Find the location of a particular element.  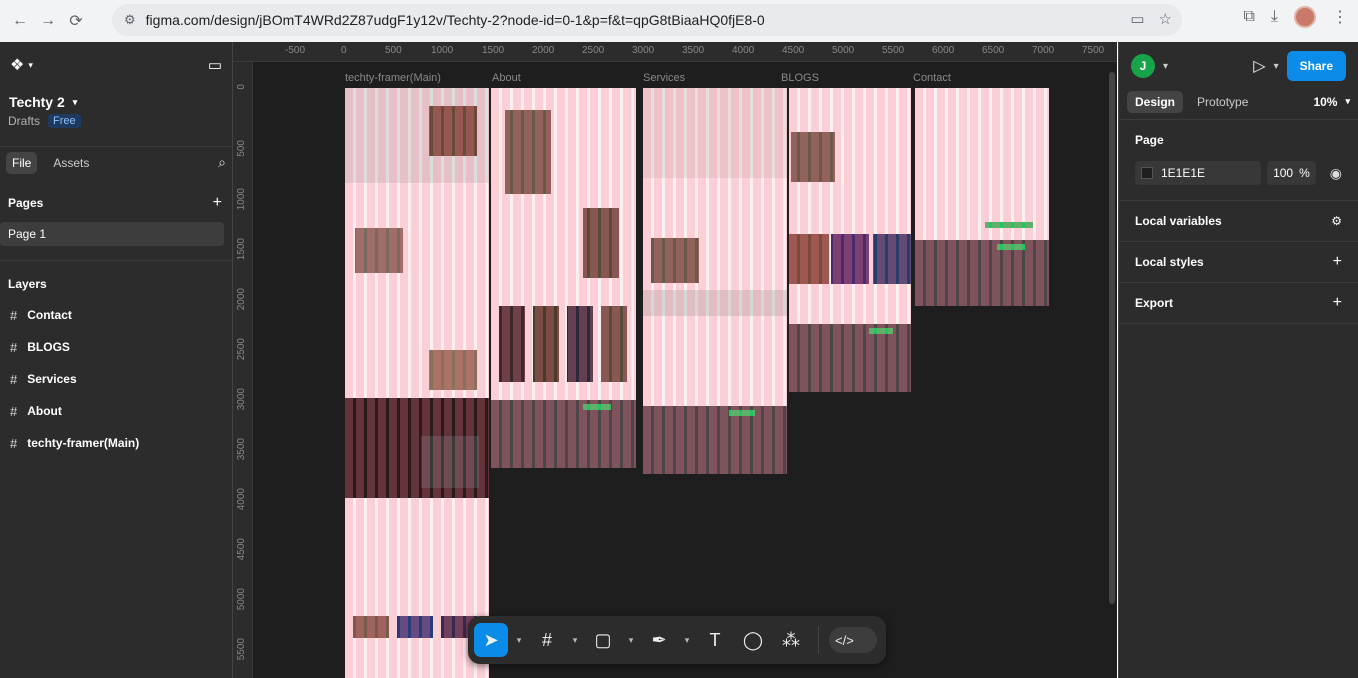

pages-header: Pages is located at coordinates (26, 203).